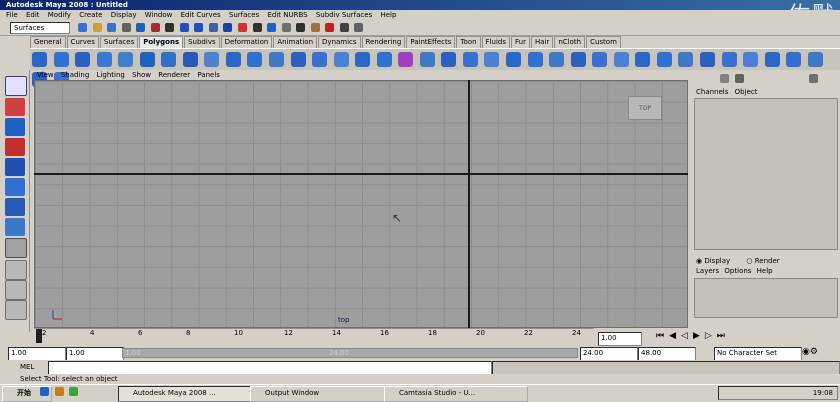  I want to click on channel-box-object: Object, so click(746, 92).